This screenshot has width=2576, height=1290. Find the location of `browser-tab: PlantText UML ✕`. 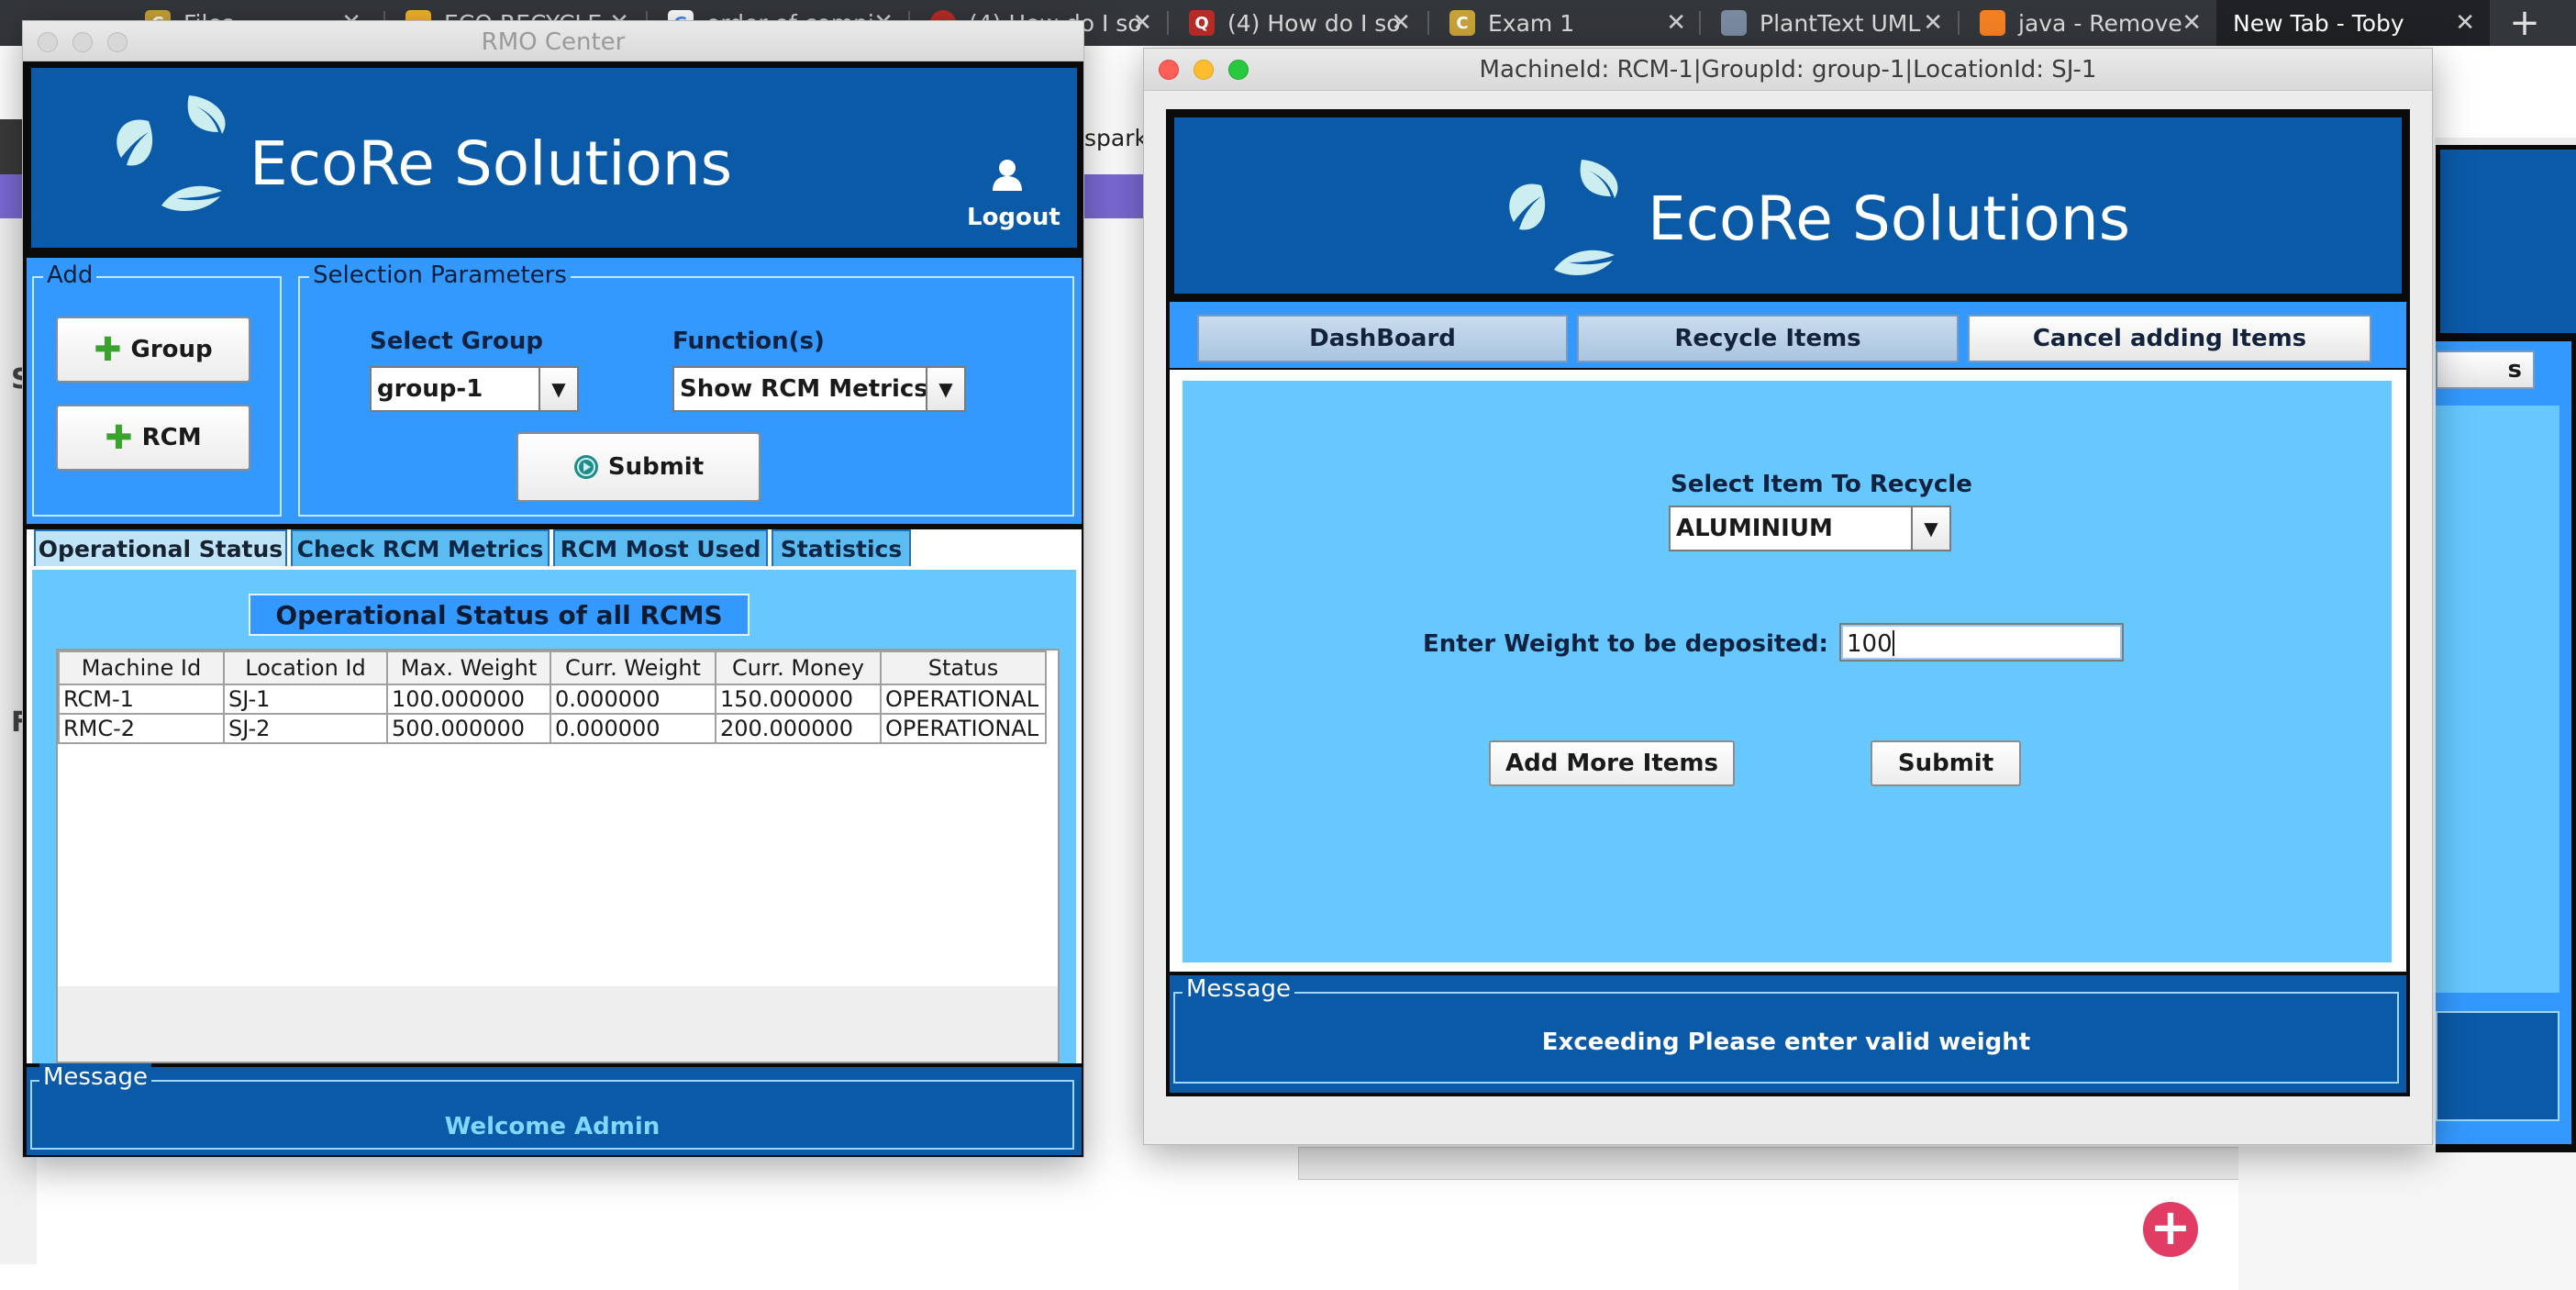

browser-tab: PlantText UML ✕ is located at coordinates (1831, 23).